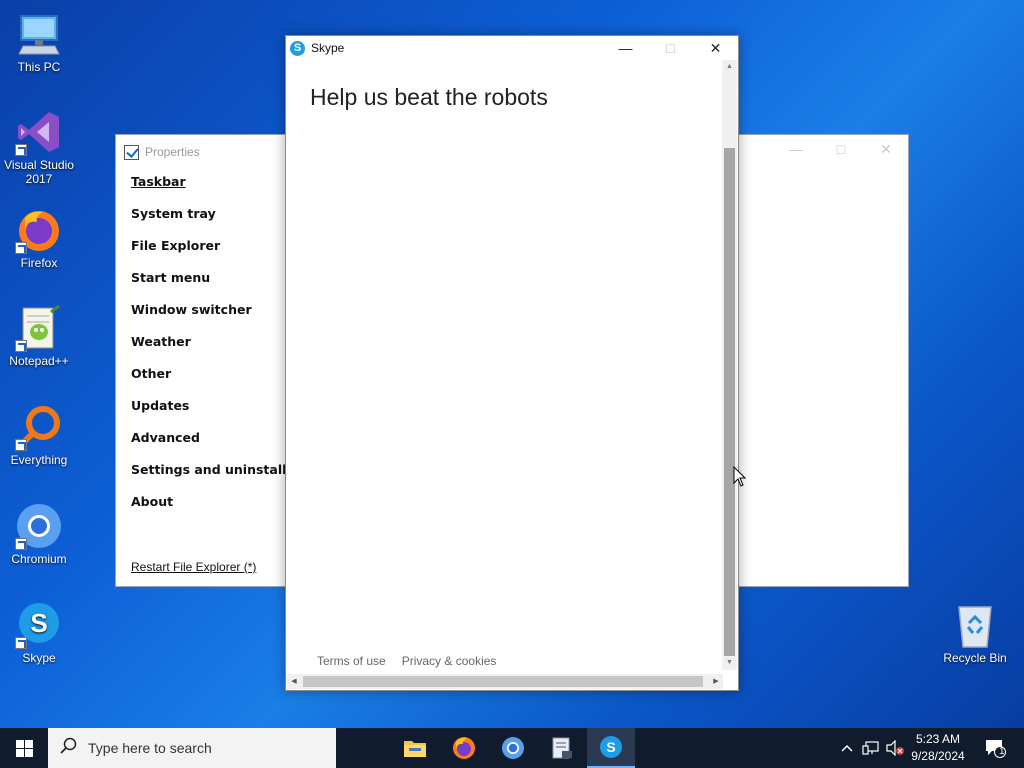 Image resolution: width=1024 pixels, height=768 pixels. What do you see at coordinates (328, 48) in the screenshot?
I see `skype-title: Skype` at bounding box center [328, 48].